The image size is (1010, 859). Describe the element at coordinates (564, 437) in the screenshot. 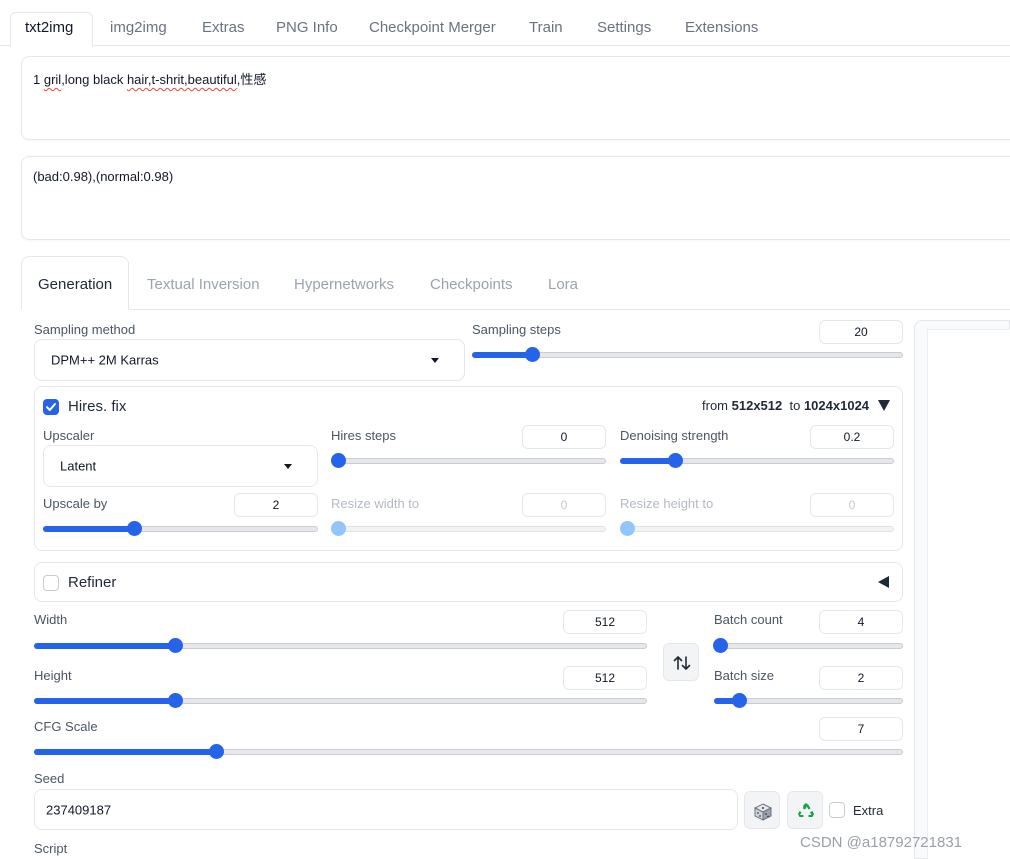

I see `hires-steps-input: 0` at that location.